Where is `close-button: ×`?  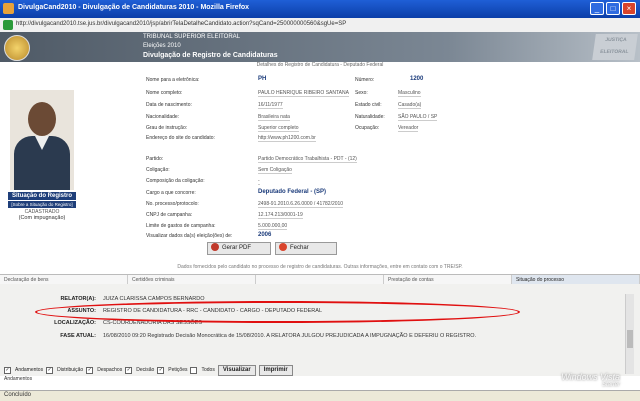
close-button: × is located at coordinates (629, 8).